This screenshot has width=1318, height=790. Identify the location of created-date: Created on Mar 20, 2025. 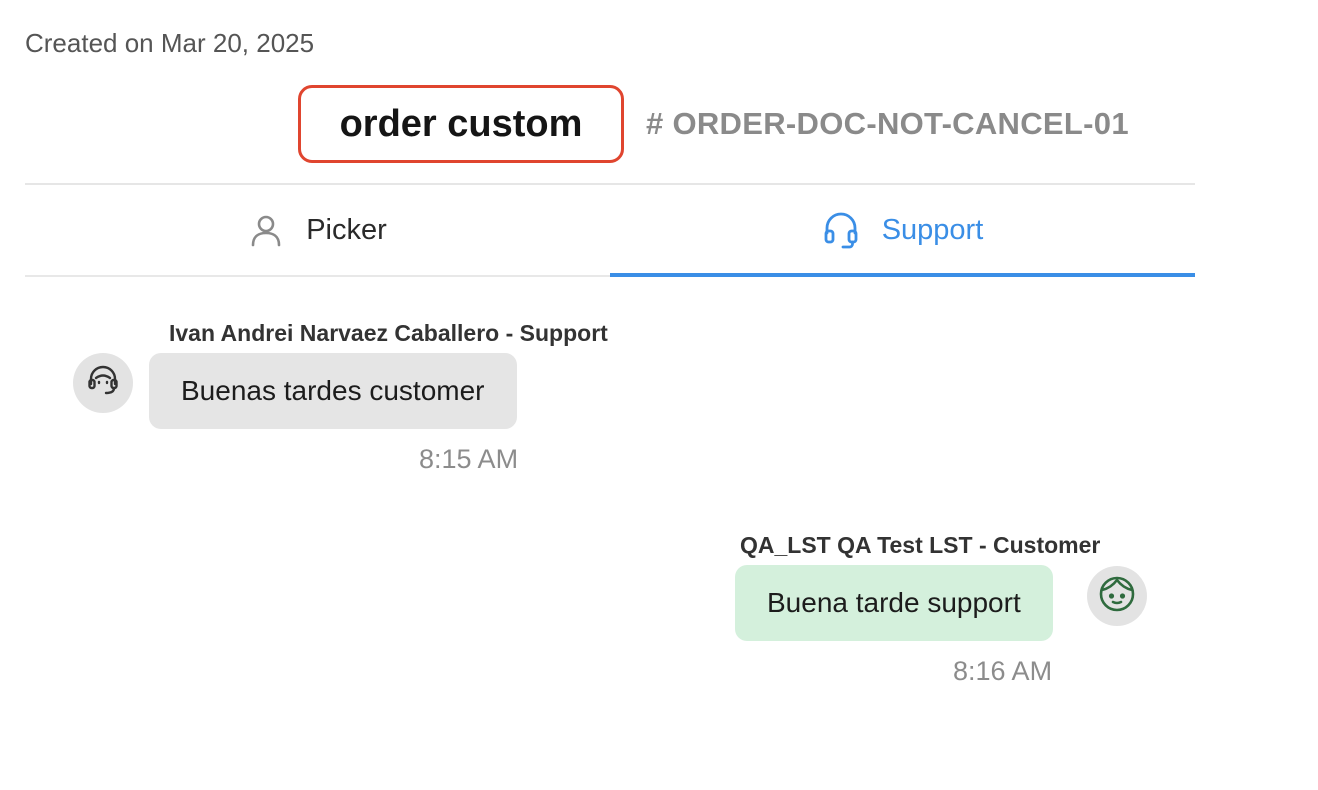
(170, 43).